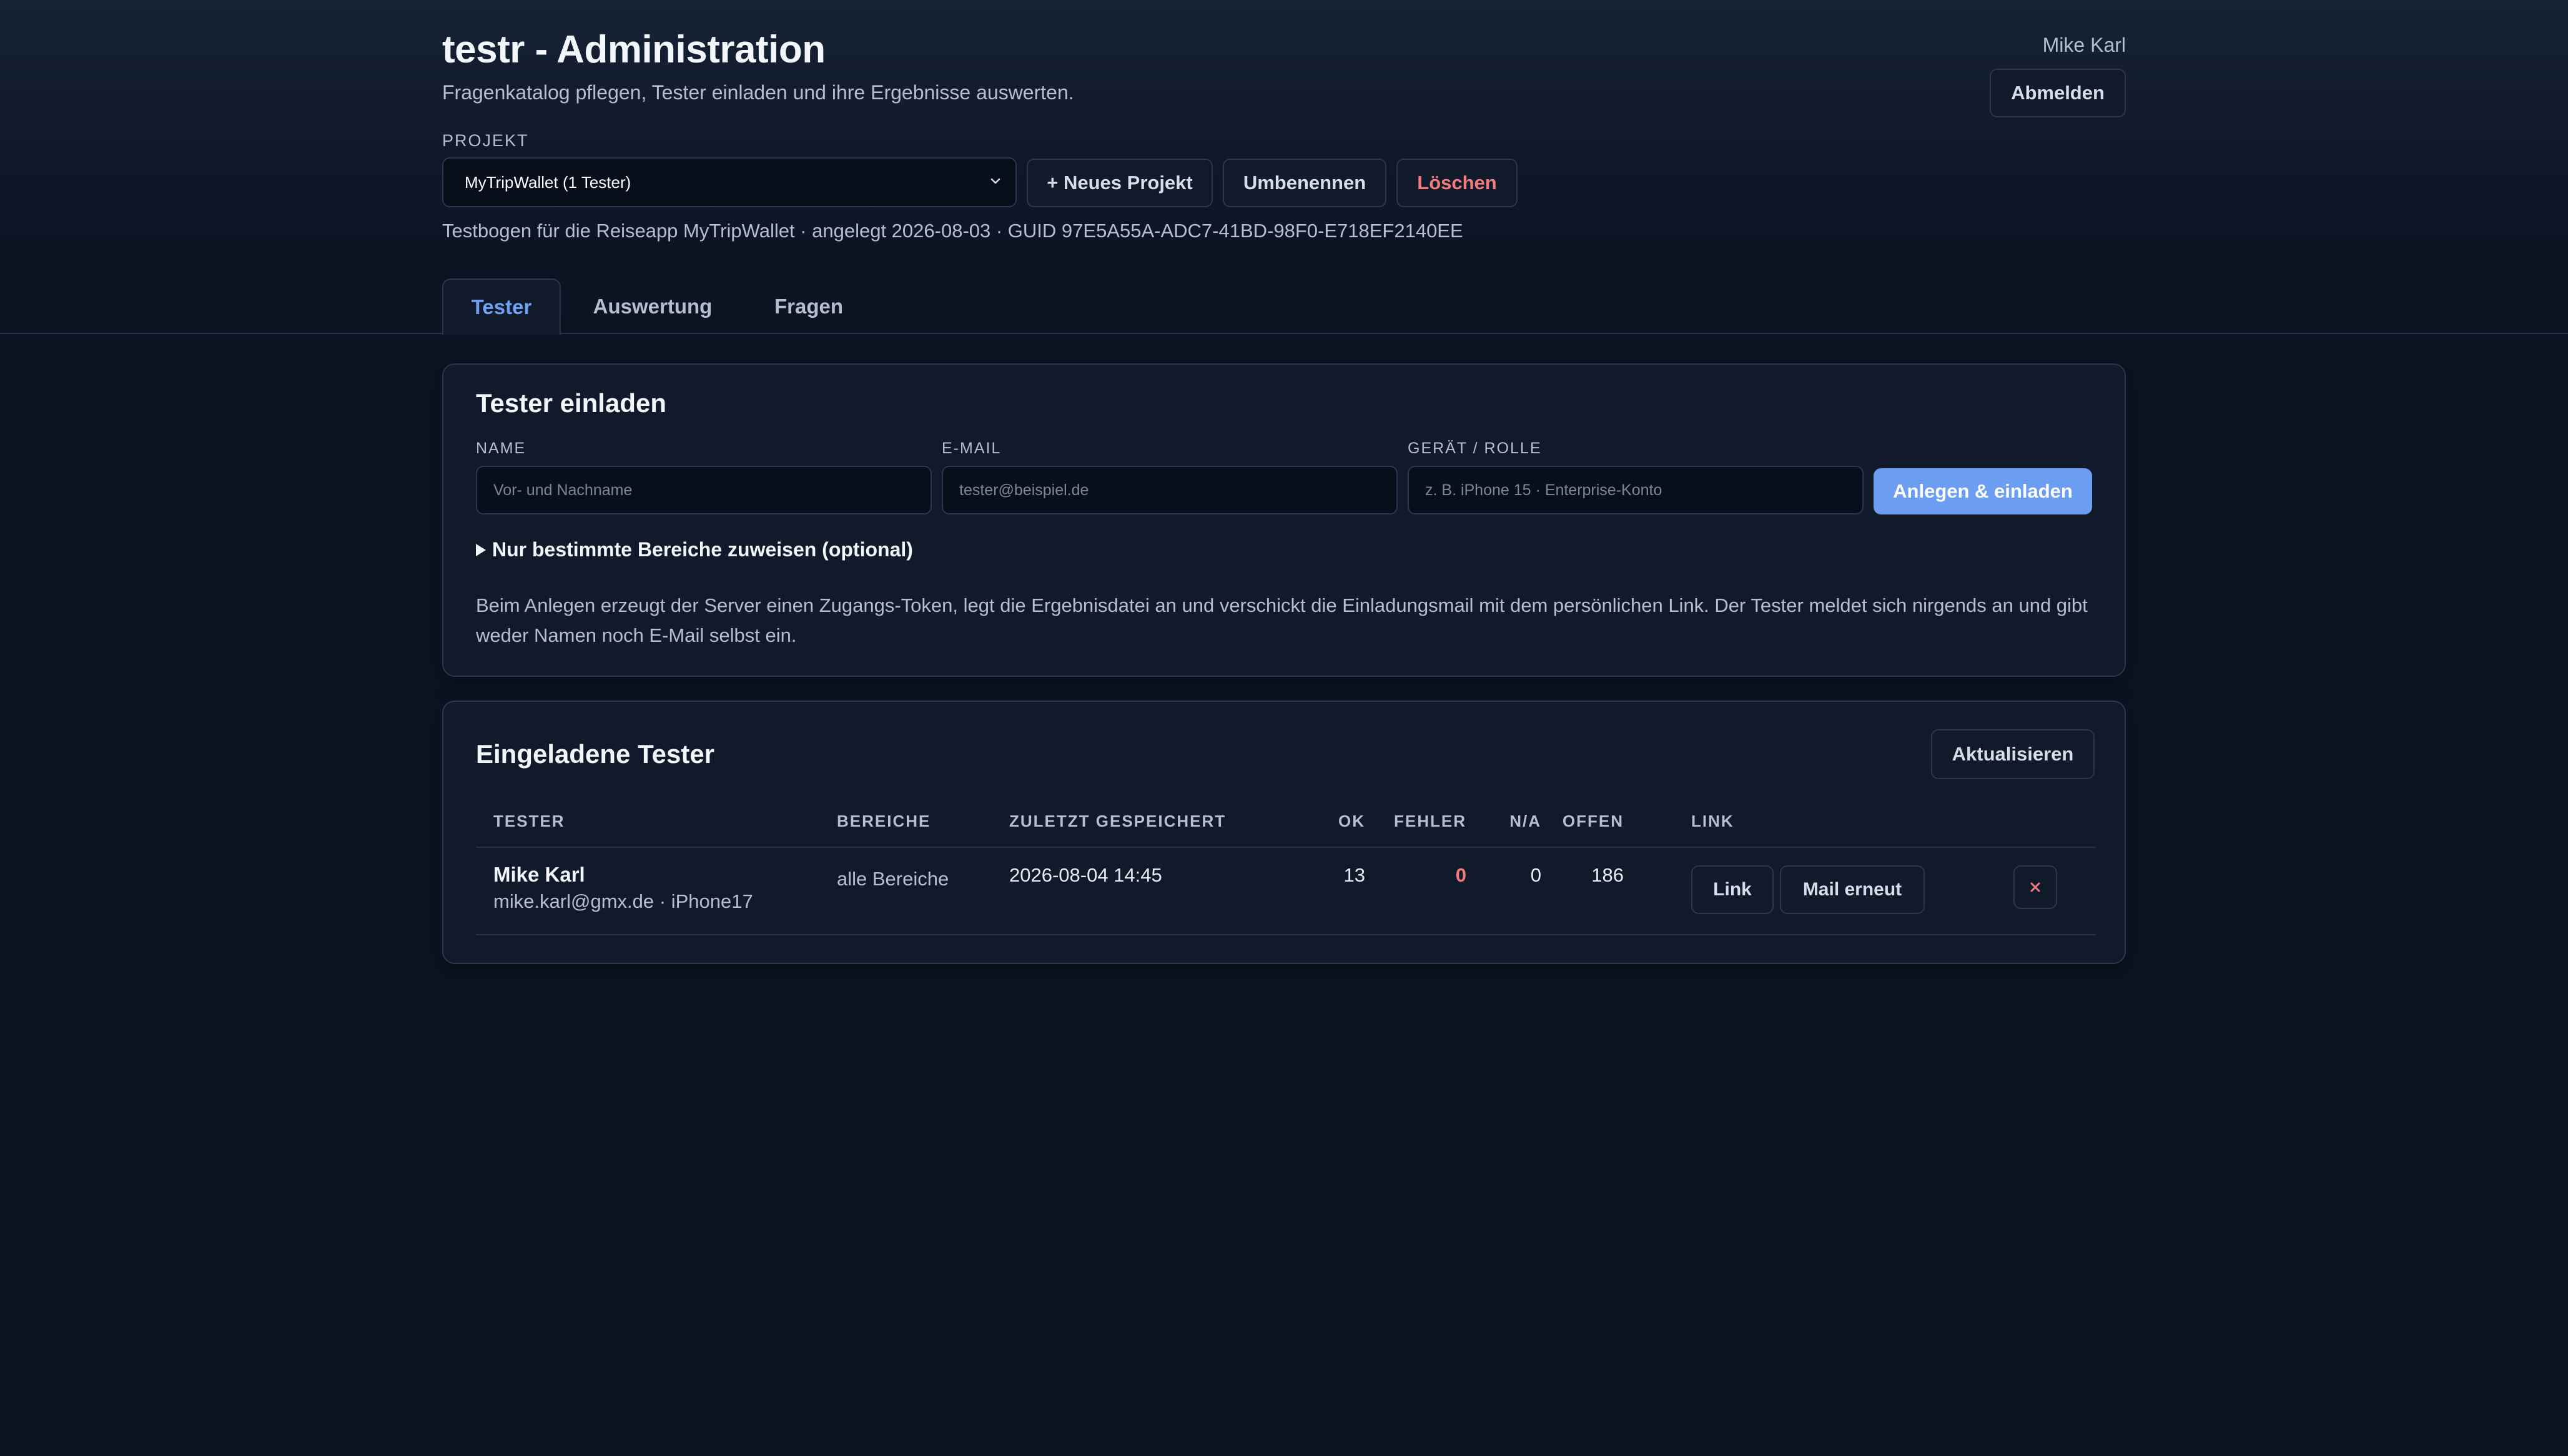  I want to click on triangle-right-icon, so click(481, 549).